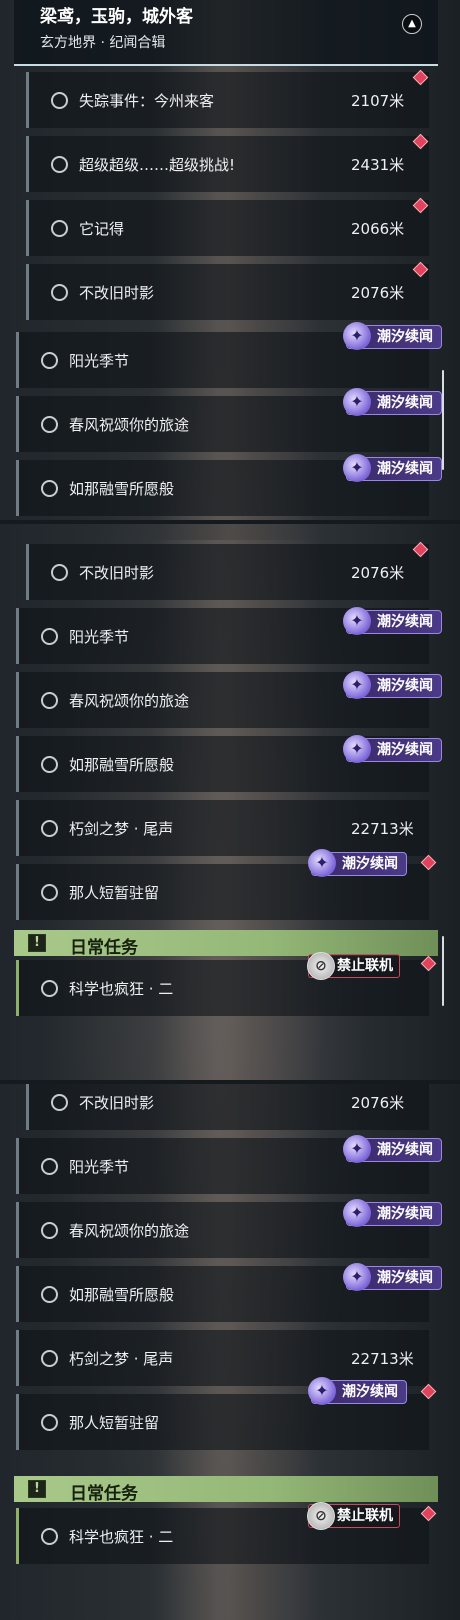 The height and width of the screenshot is (1620, 460). I want to click on quest-label: 超级超级……超级挑战!, so click(157, 165).